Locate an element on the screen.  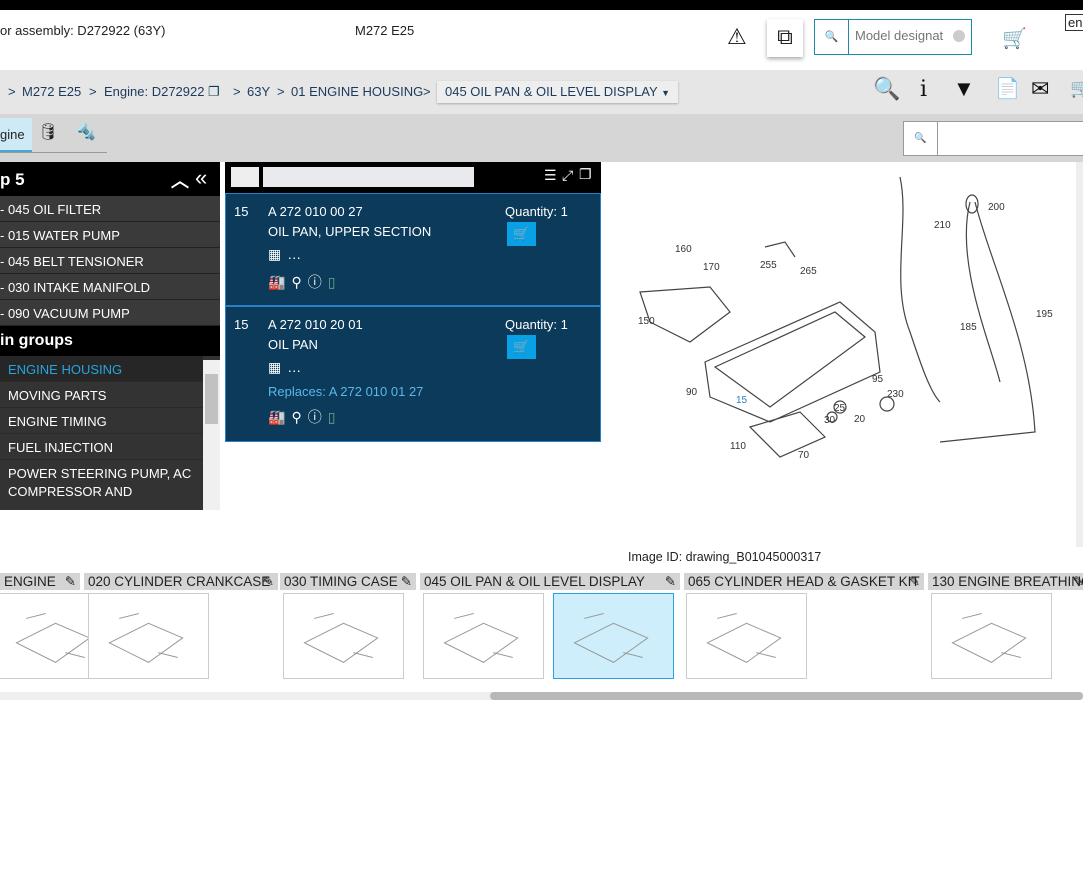
callout-170: 170 is located at coordinates (711, 267).